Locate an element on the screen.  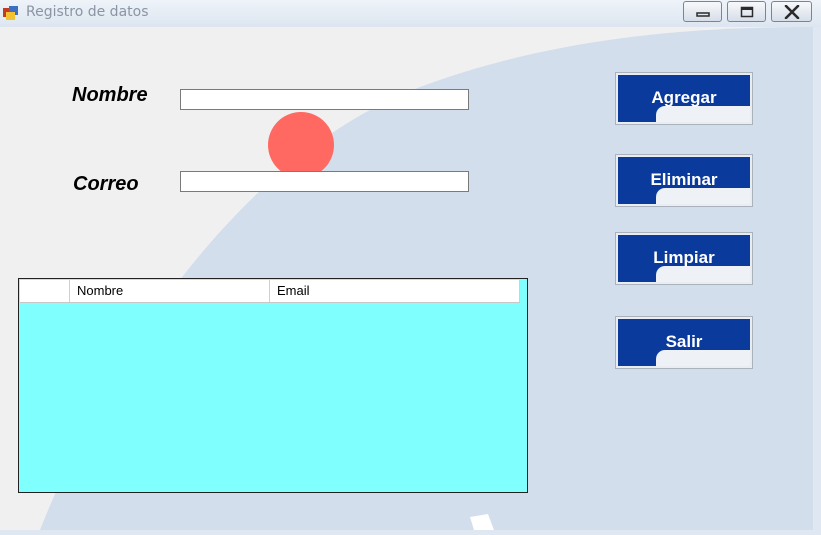
maximize-button is located at coordinates (746, 11).